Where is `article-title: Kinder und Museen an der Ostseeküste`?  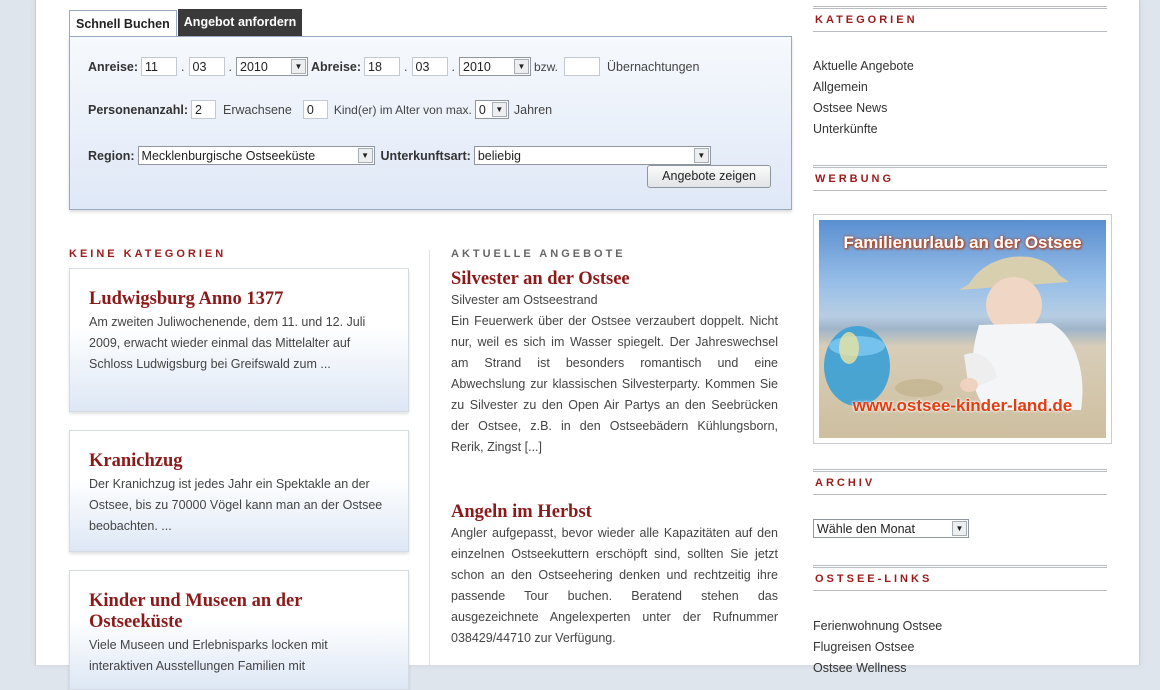 article-title: Kinder und Museen an der Ostseeküste is located at coordinates (239, 612).